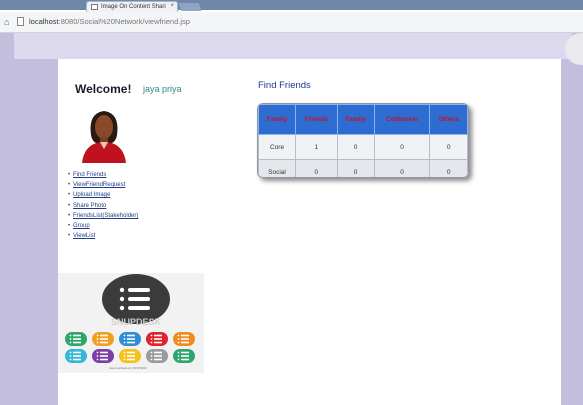  What do you see at coordinates (162, 89) in the screenshot?
I see `username-label: jaya priya` at bounding box center [162, 89].